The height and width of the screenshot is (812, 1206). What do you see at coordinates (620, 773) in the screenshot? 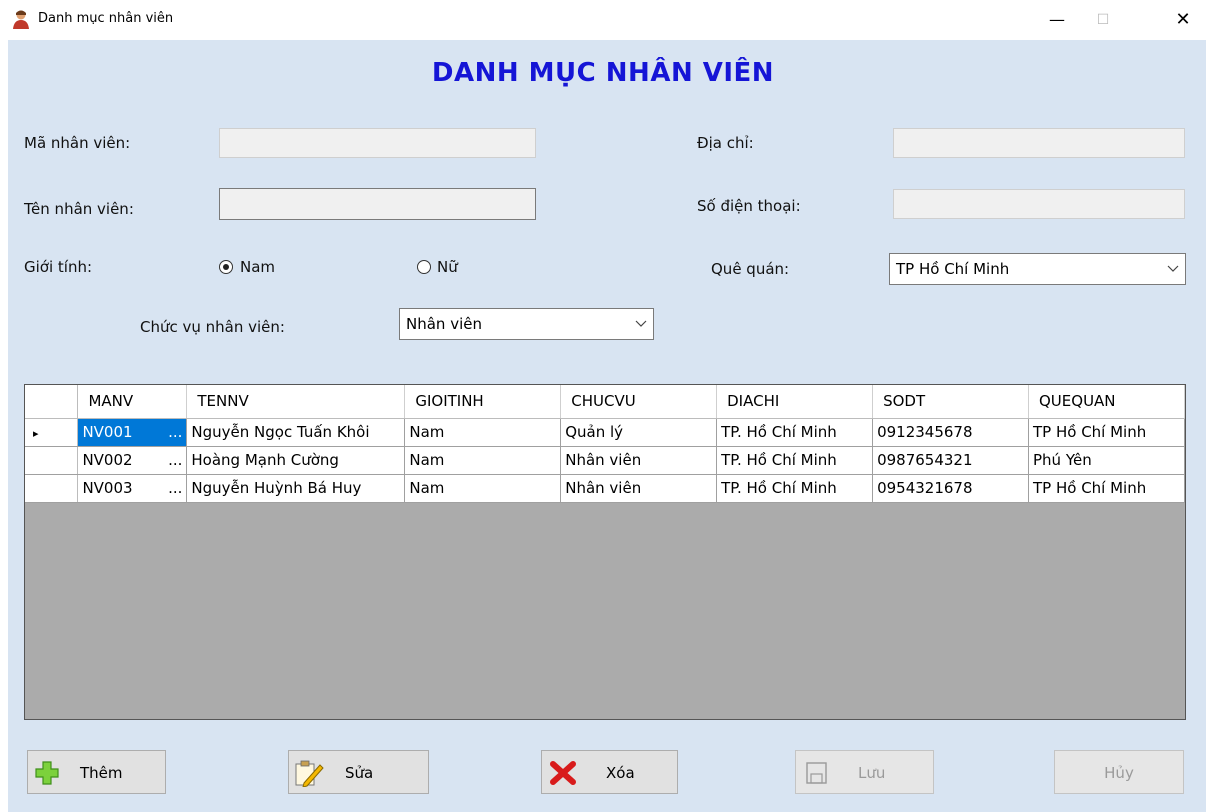
I see `xoa-label: Xóa` at bounding box center [620, 773].